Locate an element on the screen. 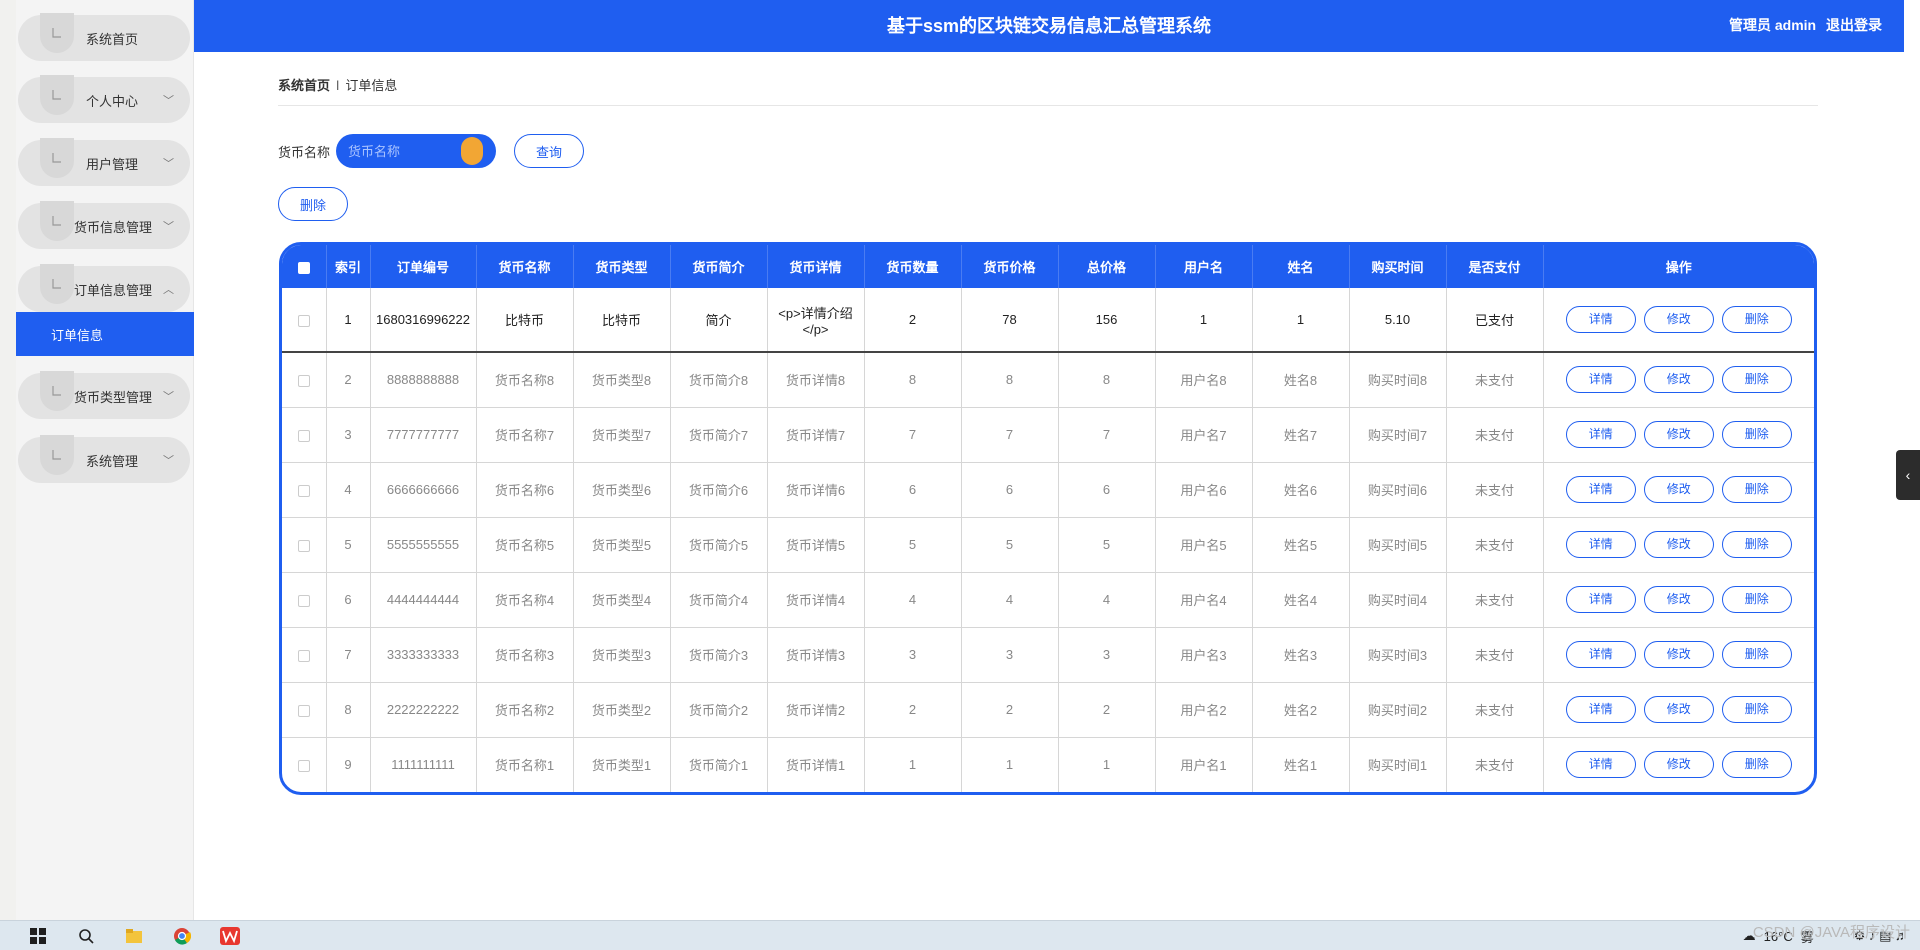 The image size is (1920, 950). table-cell: 用户名7 is located at coordinates (1204, 435).